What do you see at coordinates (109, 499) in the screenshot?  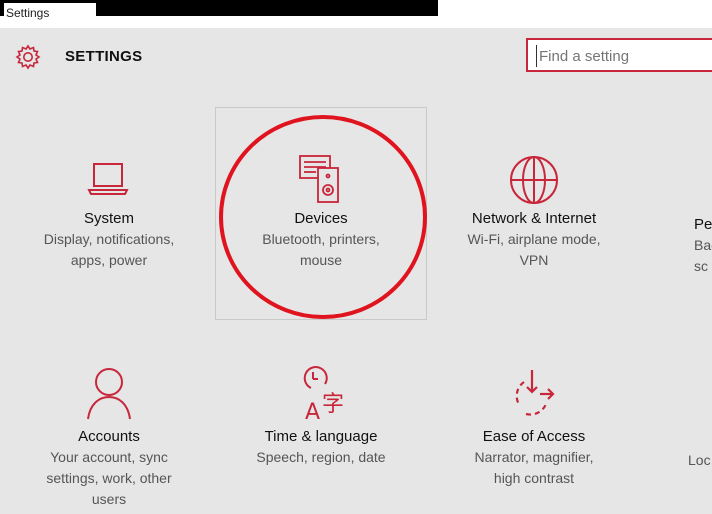 I see `tile-desc-line: users` at bounding box center [109, 499].